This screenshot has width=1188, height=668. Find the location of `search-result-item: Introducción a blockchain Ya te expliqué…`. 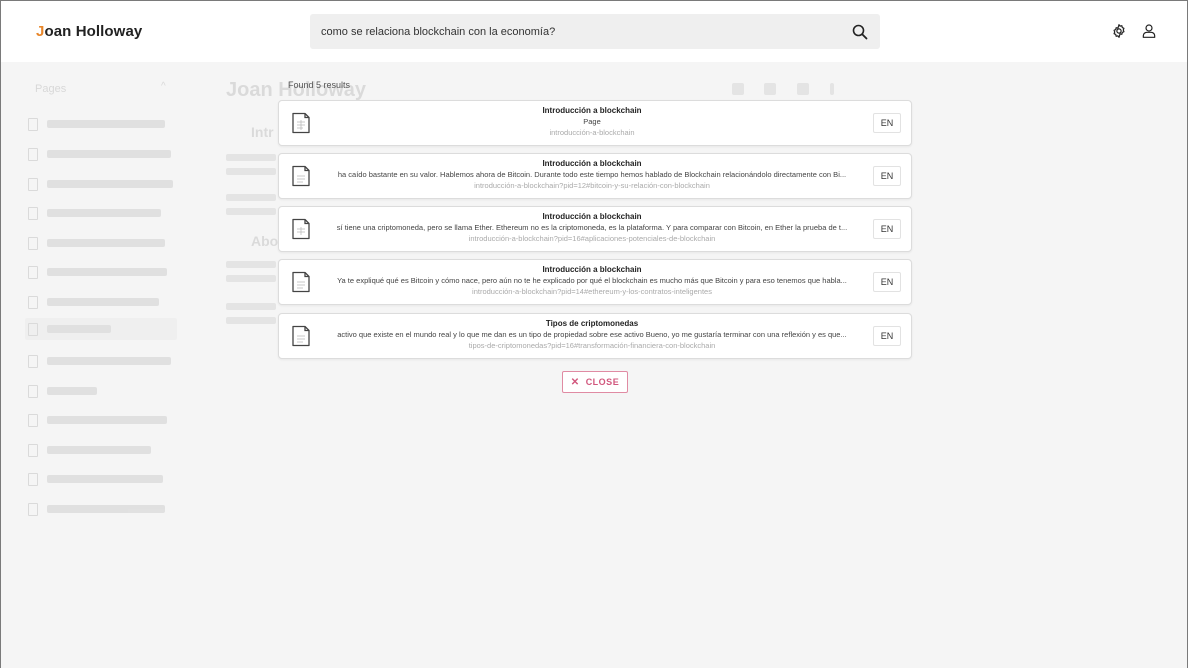

search-result-item: Introducción a blockchain Ya te expliqué… is located at coordinates (595, 282).